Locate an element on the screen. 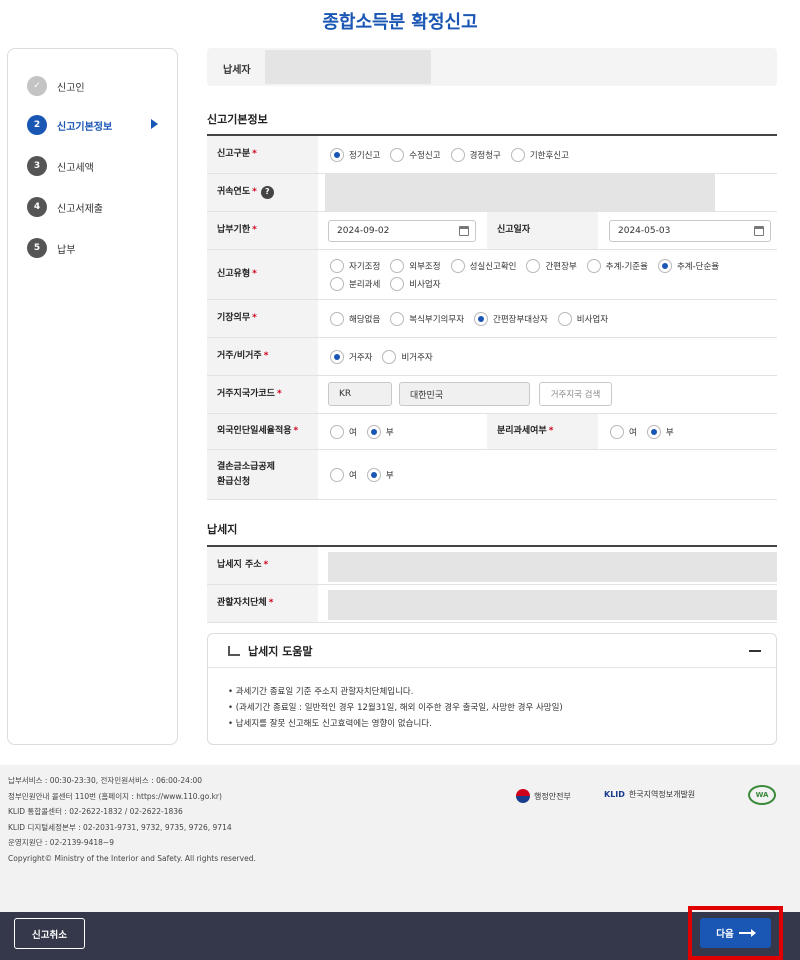 The width and height of the screenshot is (800, 960). country-name-input: 대한민국 is located at coordinates (464, 394).